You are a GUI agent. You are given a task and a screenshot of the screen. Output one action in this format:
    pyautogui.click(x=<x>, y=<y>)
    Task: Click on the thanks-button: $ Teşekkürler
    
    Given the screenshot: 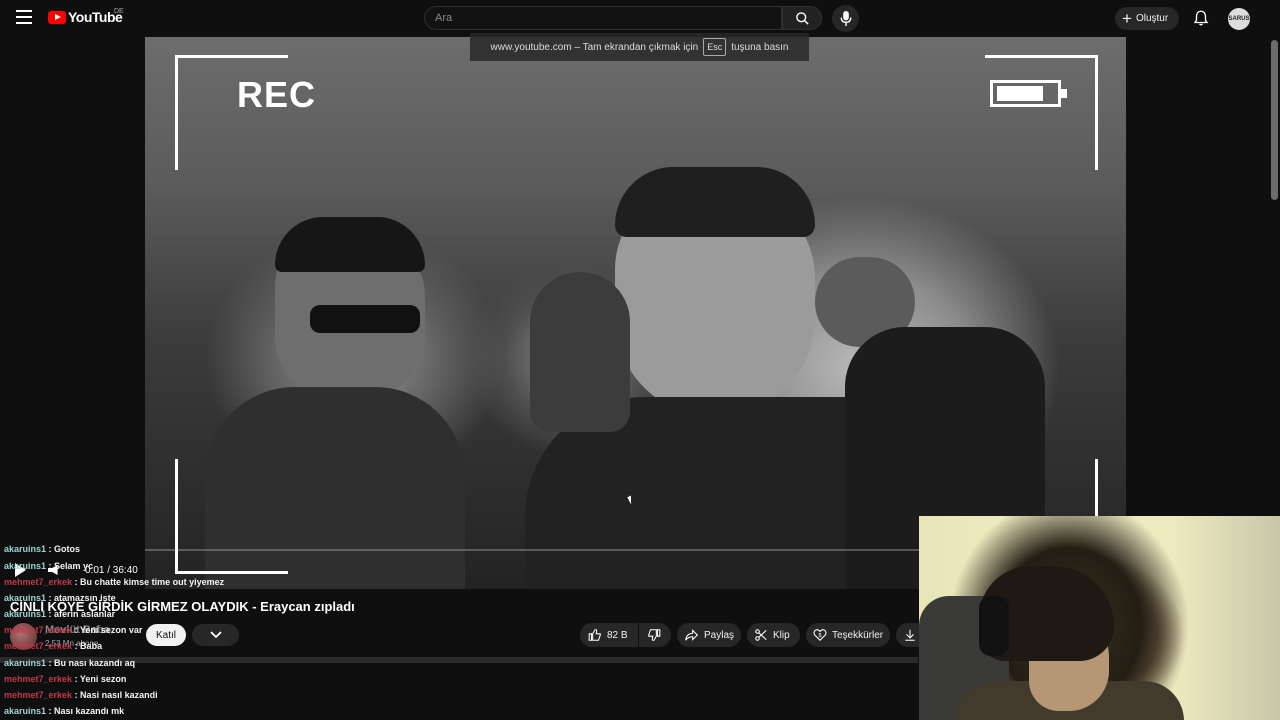 What is the action you would take?
    pyautogui.click(x=848, y=635)
    